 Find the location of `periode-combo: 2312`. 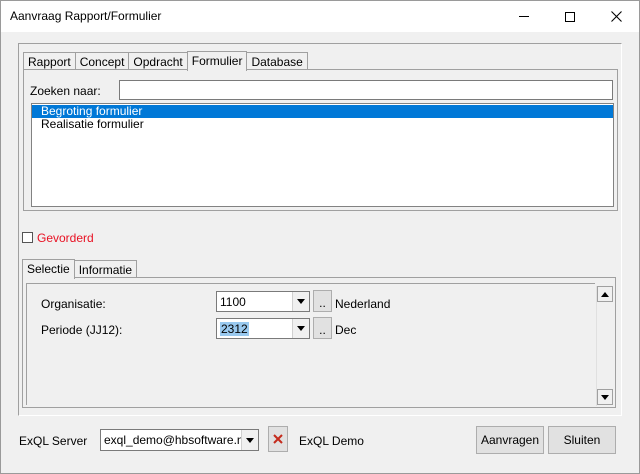

periode-combo: 2312 is located at coordinates (263, 328).